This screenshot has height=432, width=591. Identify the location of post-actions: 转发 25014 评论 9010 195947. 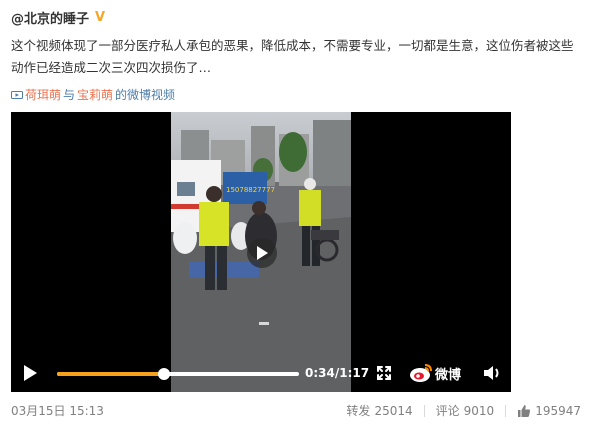
(463, 410).